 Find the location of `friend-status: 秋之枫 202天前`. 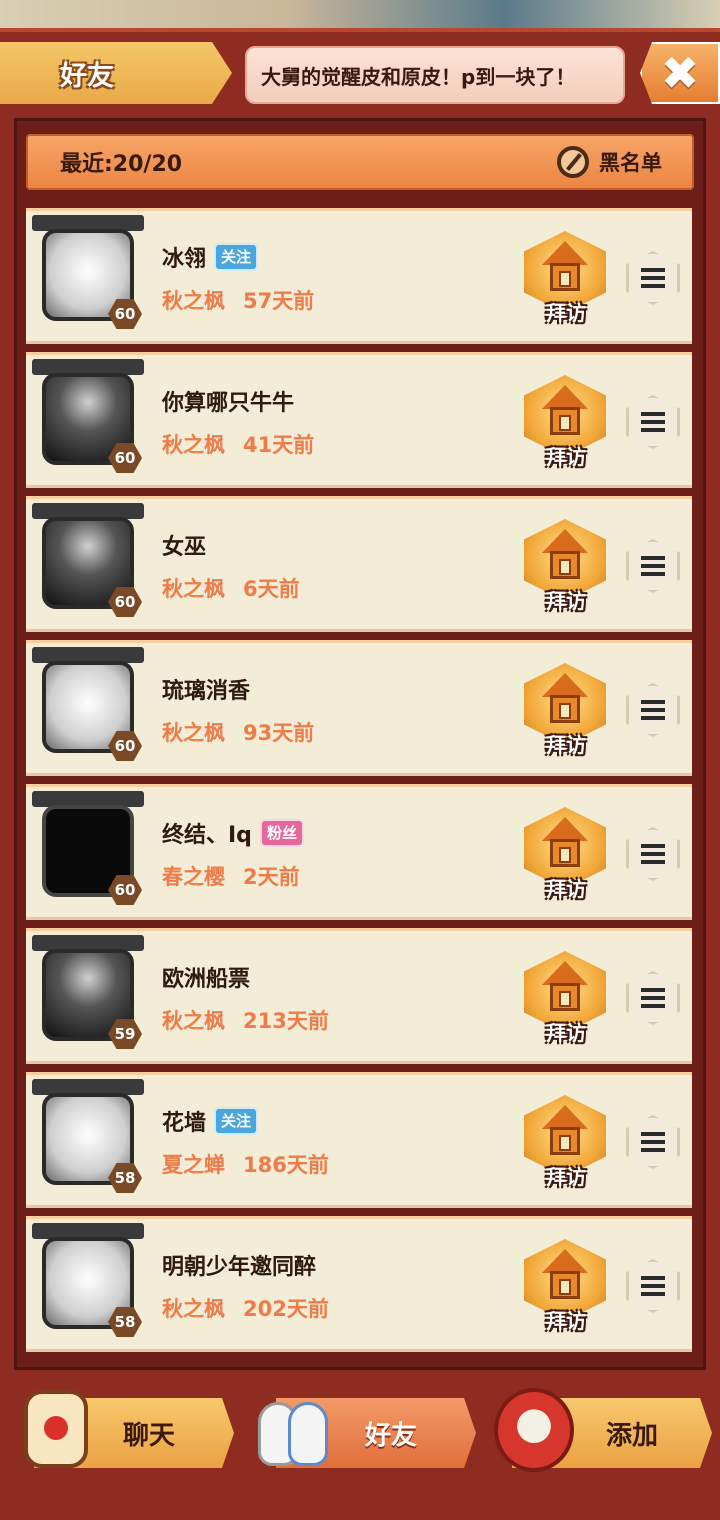

friend-status: 秋之枫 202天前 is located at coordinates (245, 1308).